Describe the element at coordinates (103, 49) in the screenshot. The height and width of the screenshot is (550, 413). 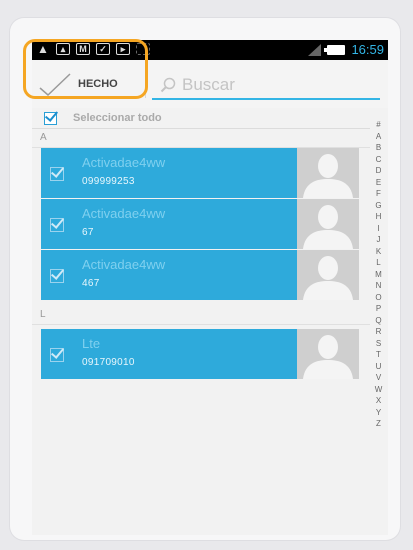
I see `check-icon: ✓` at that location.